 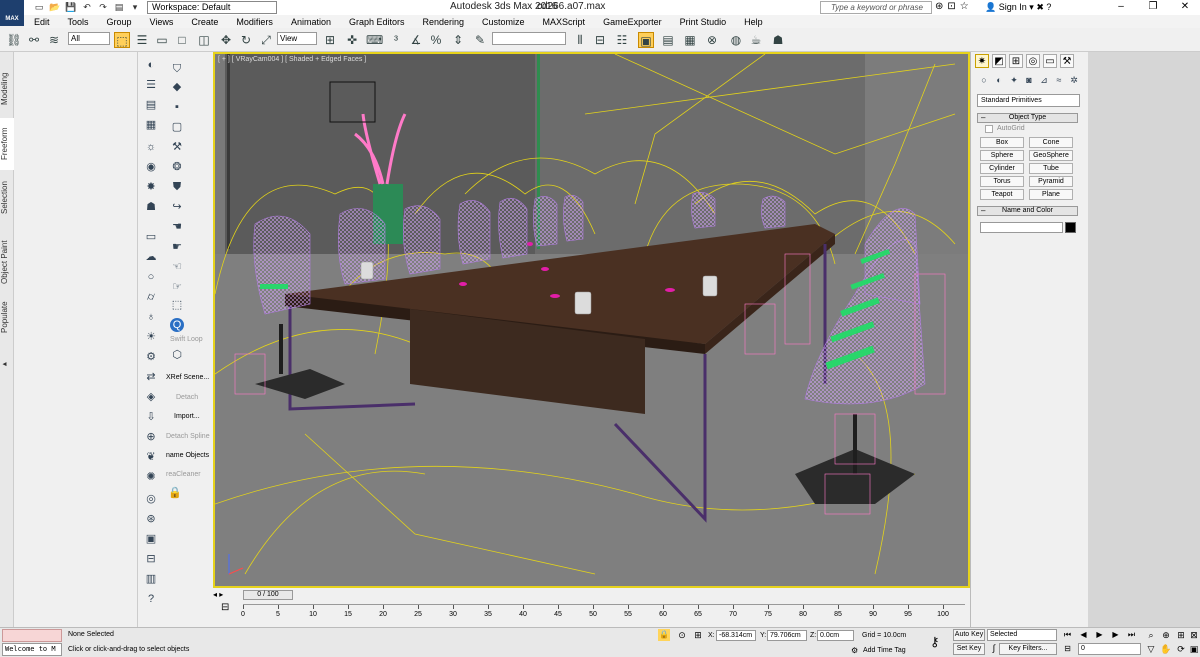 What do you see at coordinates (682, 635) in the screenshot?
I see `isolate-icon: ⊙` at bounding box center [682, 635].